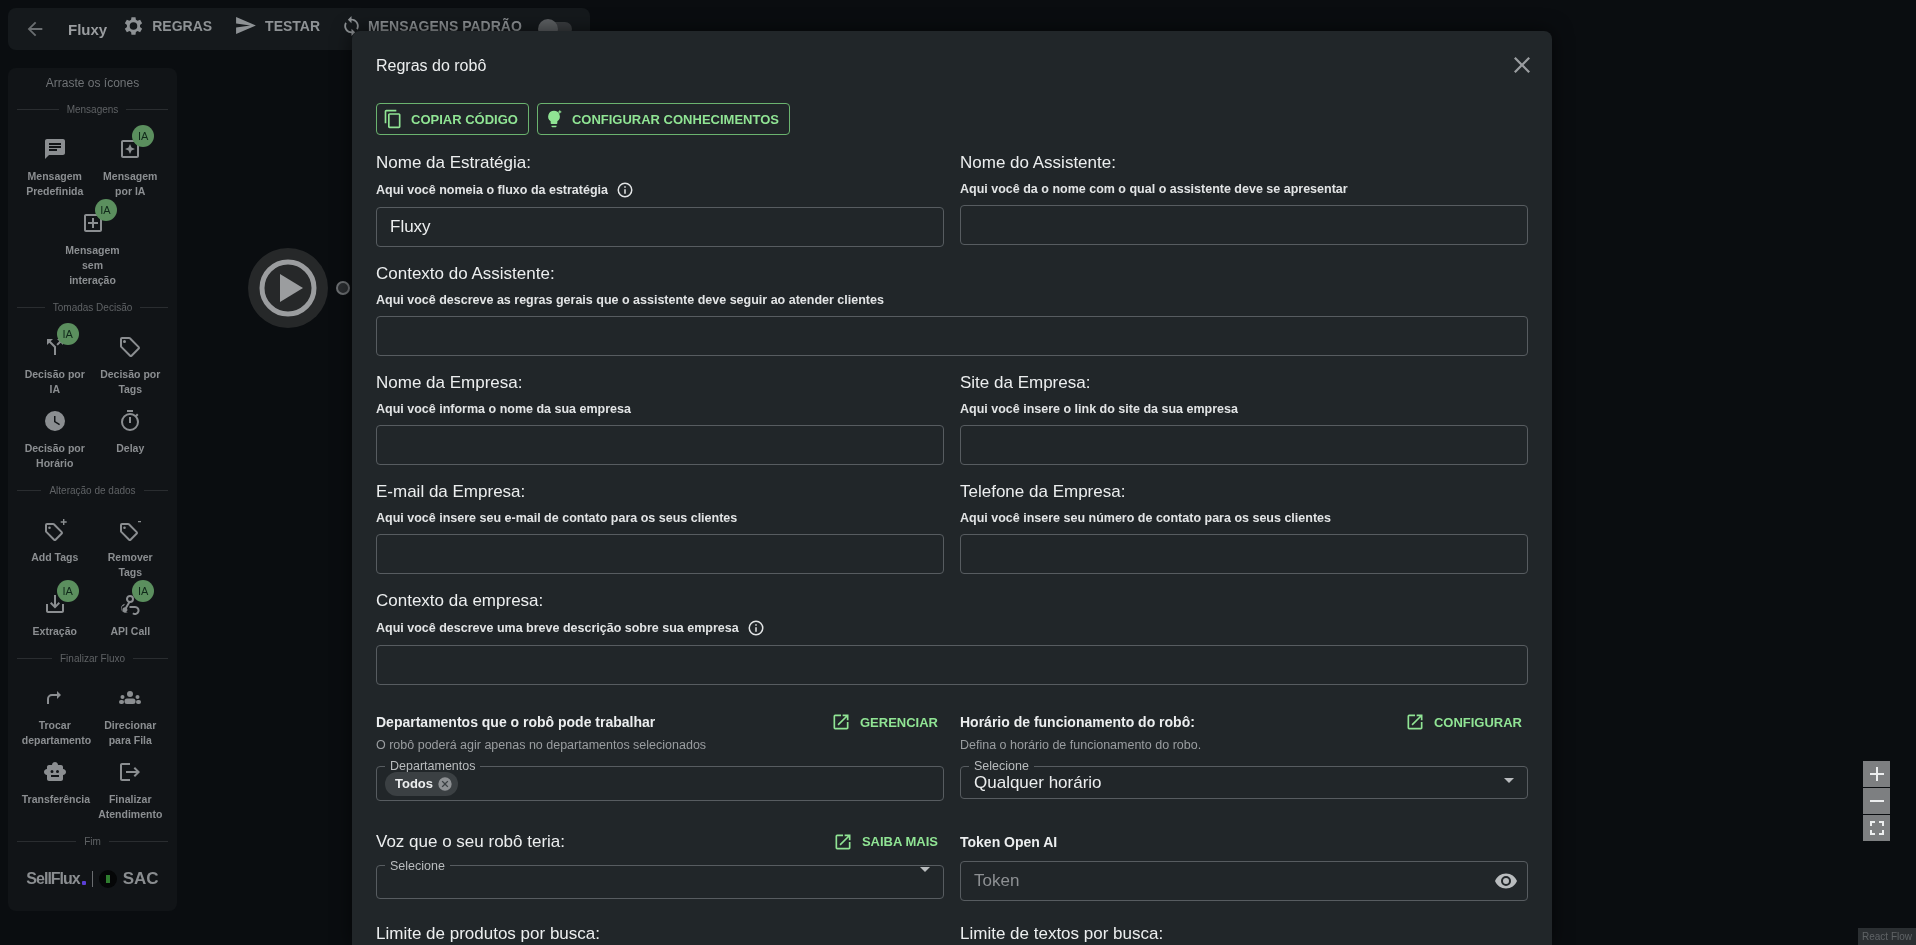  I want to click on field-label: Nome do Assistente:, so click(1038, 163).